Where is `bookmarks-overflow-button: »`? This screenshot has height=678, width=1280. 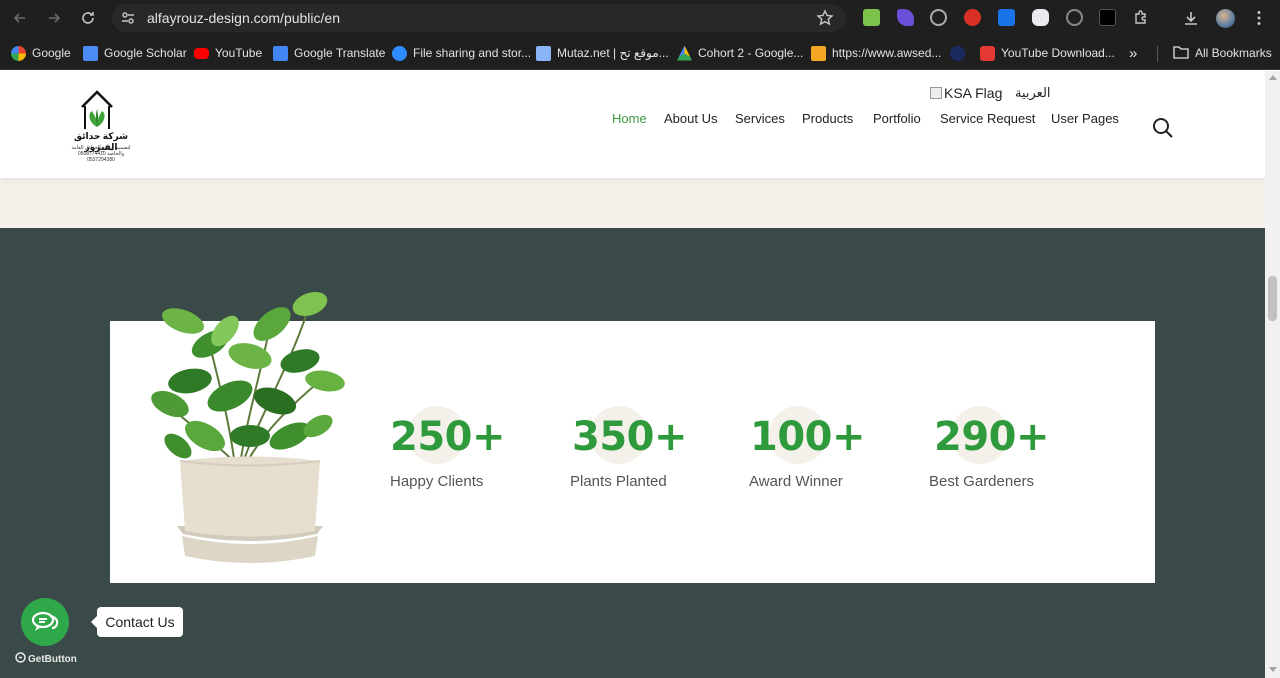 bookmarks-overflow-button: » is located at coordinates (1133, 53).